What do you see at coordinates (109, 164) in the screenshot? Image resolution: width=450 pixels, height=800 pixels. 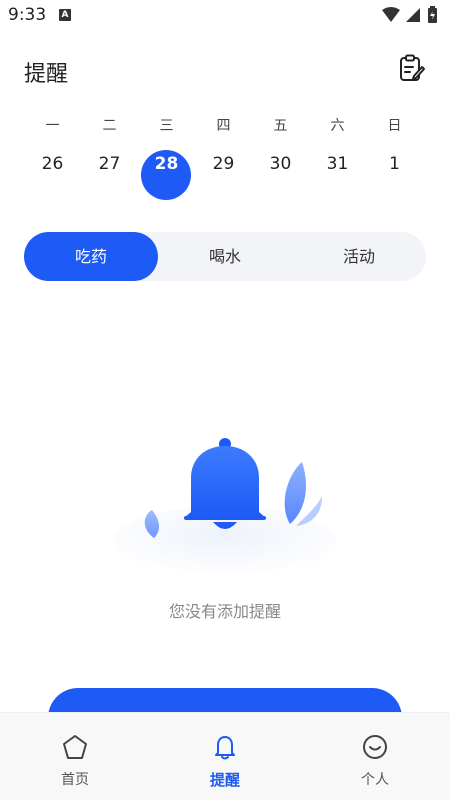 I see `date-number: 27` at bounding box center [109, 164].